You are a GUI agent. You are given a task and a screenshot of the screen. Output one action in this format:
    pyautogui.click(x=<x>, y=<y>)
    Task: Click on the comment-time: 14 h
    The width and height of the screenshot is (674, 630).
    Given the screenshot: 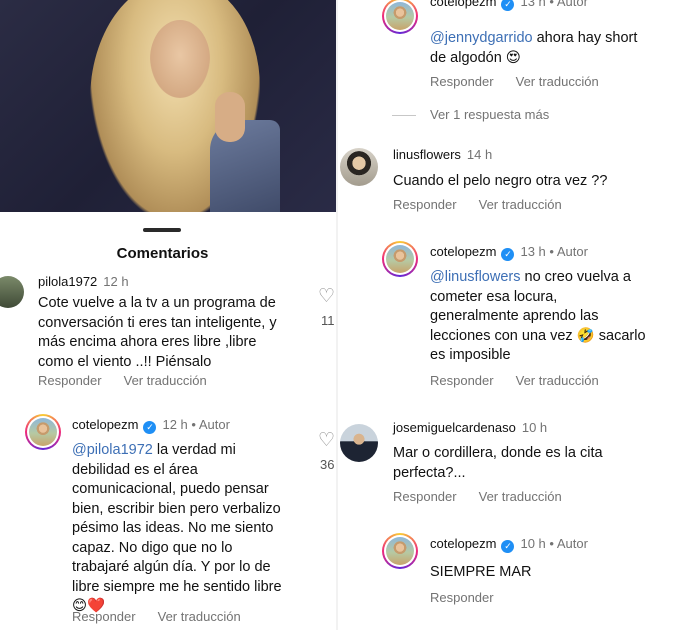 What is the action you would take?
    pyautogui.click(x=479, y=154)
    